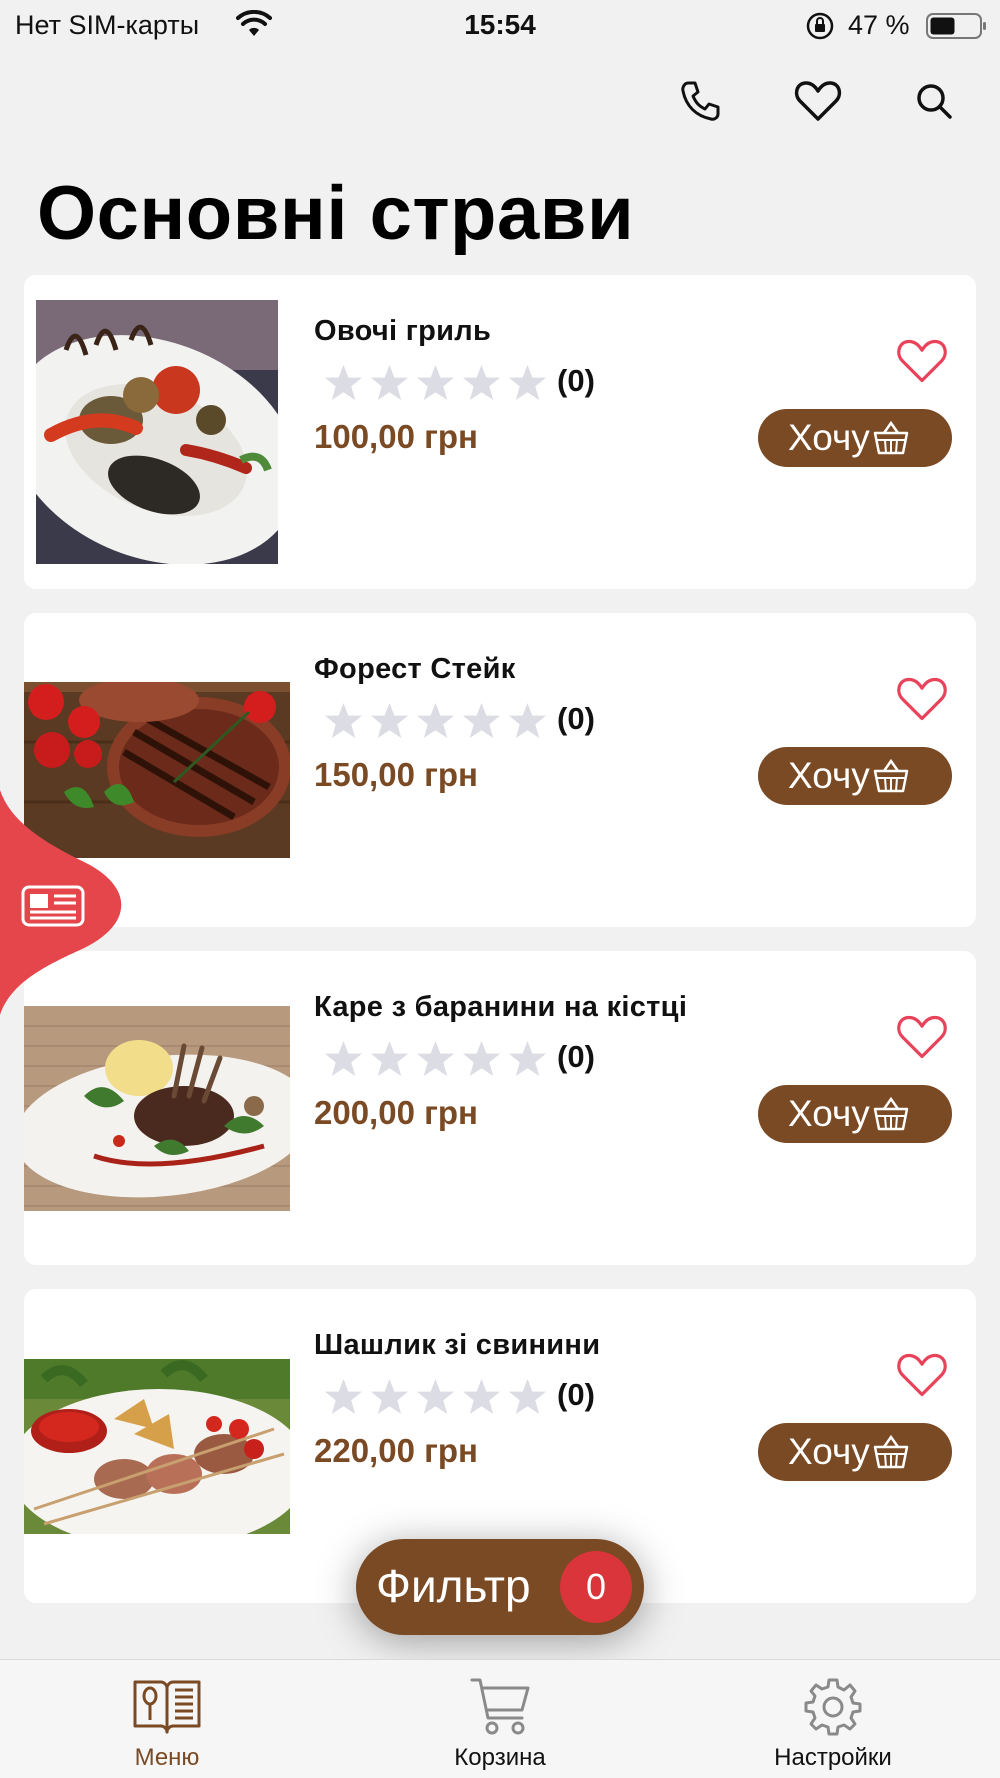  I want to click on product-photo-pork-shashlik, so click(157, 1446).